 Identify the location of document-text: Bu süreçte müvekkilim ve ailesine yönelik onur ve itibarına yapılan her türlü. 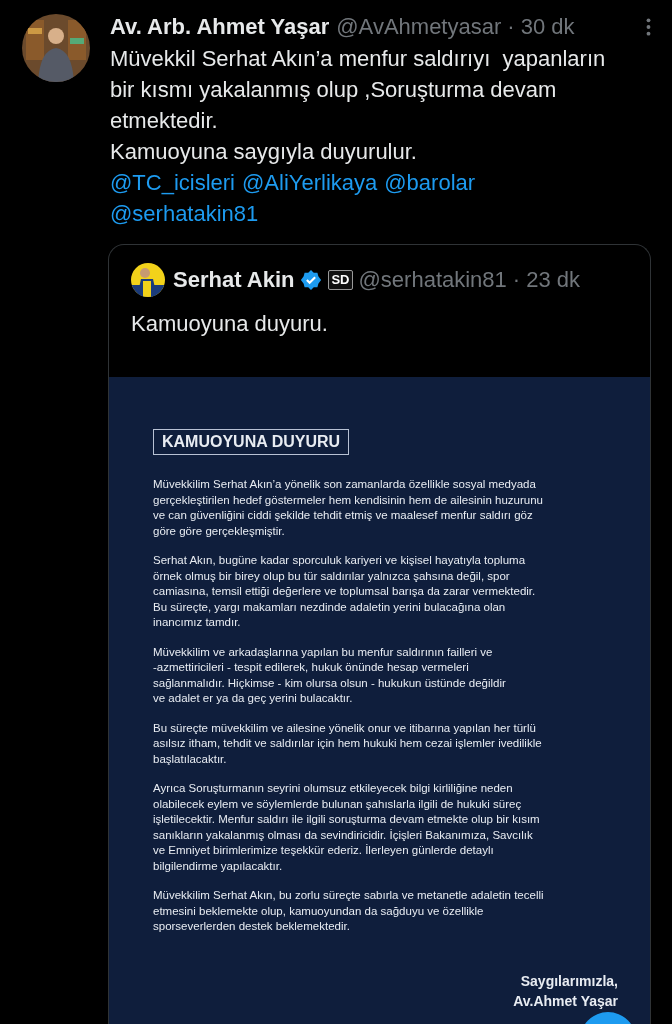
(345, 728).